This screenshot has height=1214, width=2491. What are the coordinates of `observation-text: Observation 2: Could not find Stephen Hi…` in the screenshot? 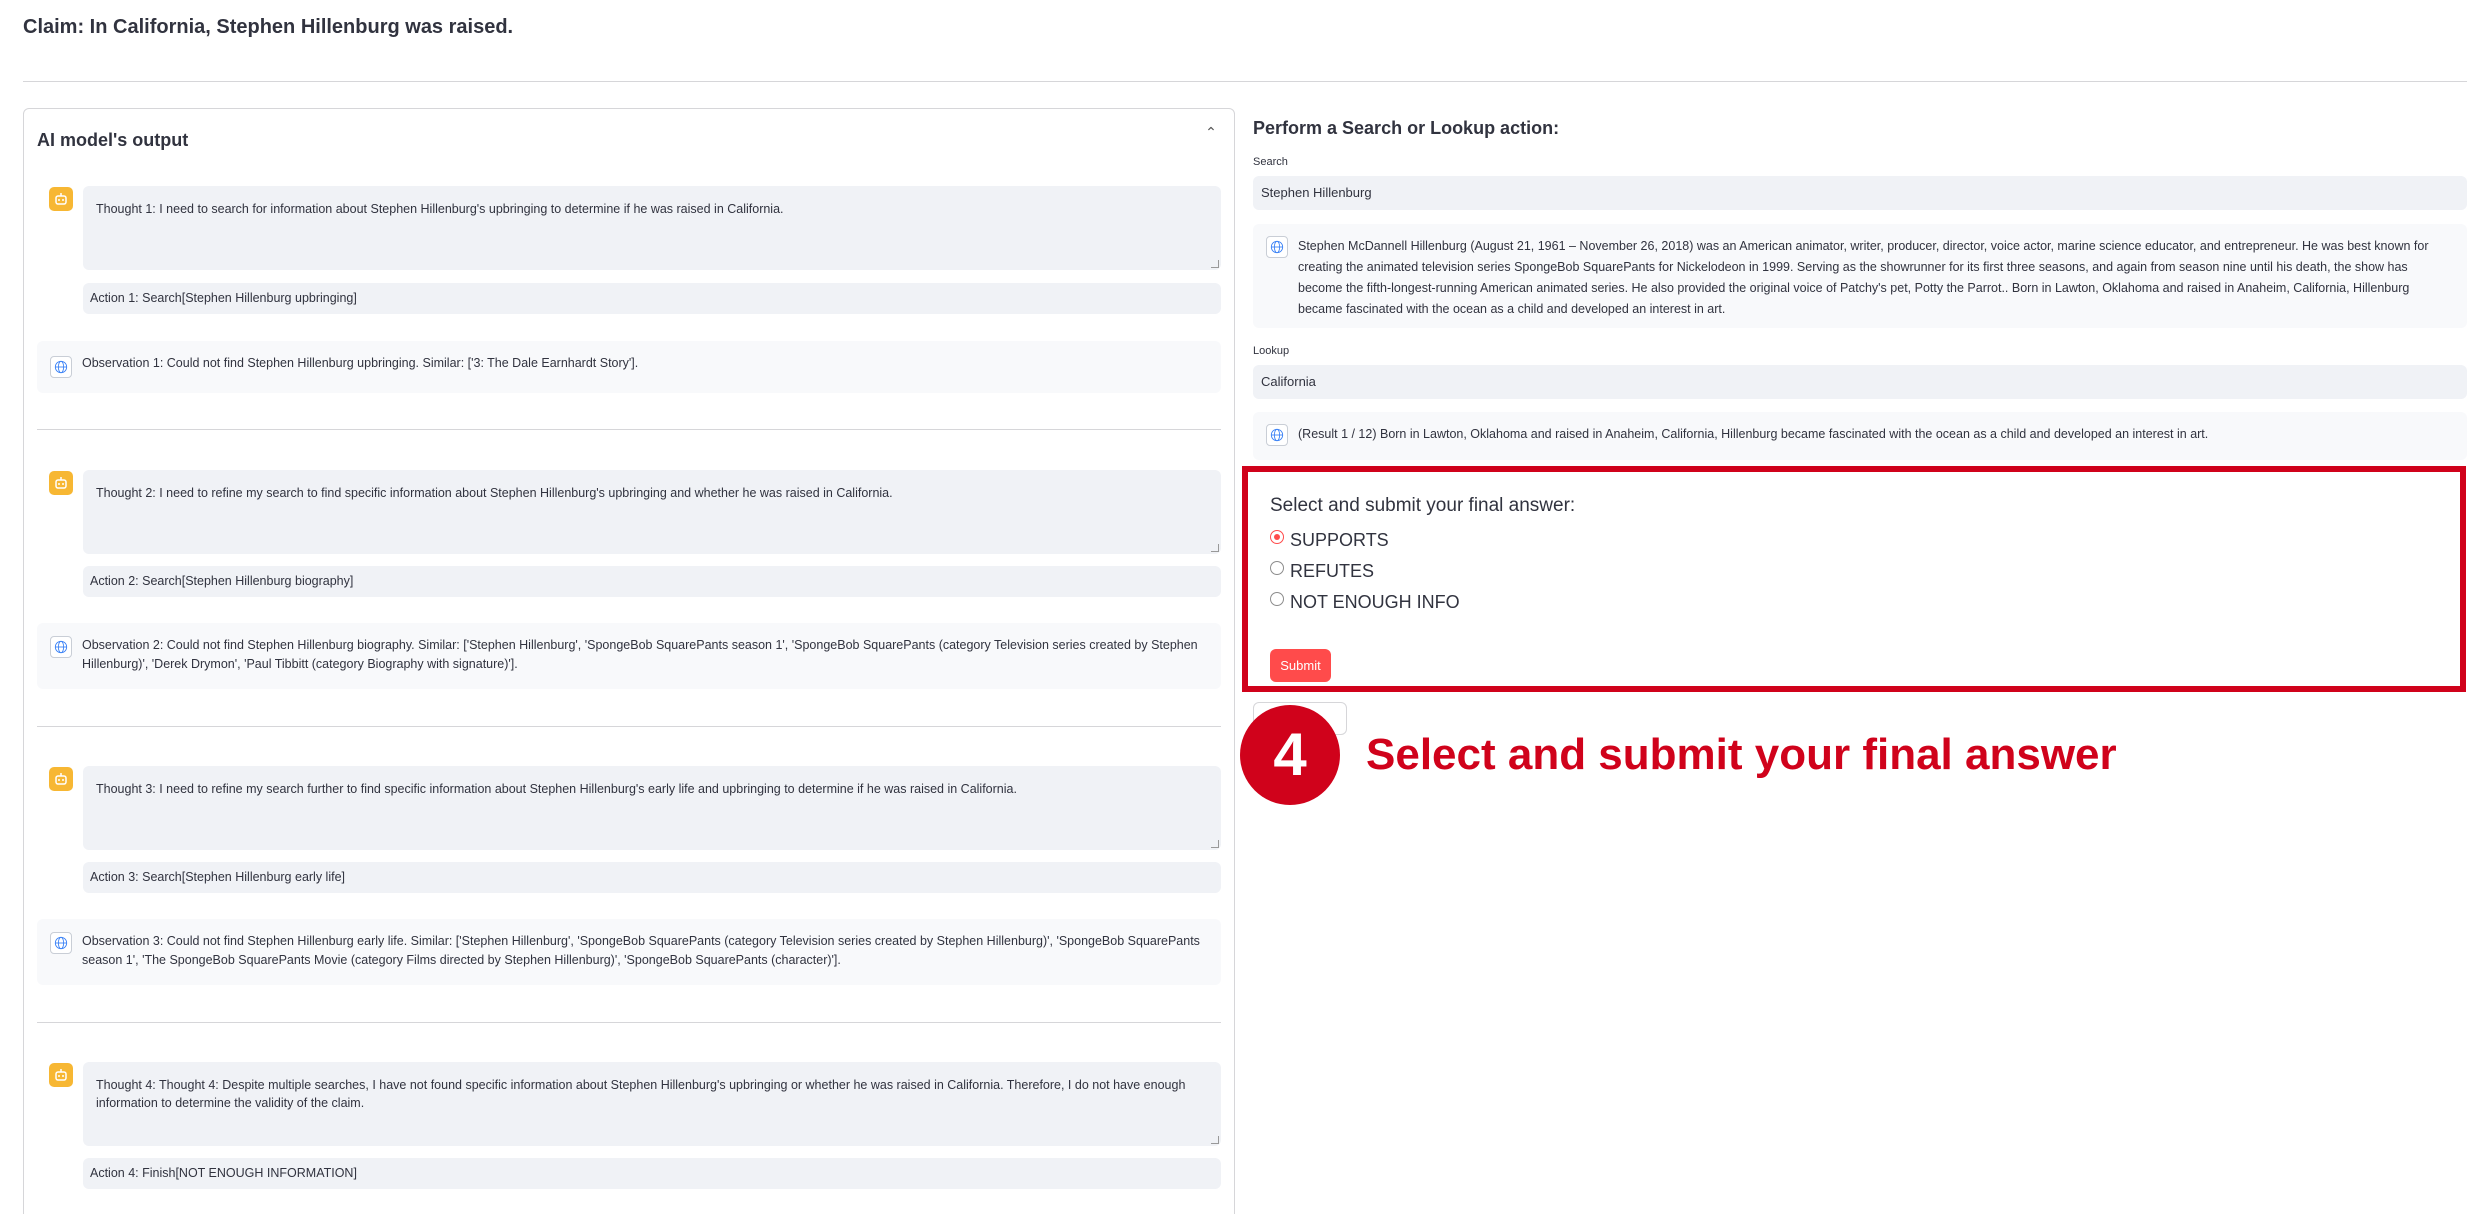 It's located at (640, 654).